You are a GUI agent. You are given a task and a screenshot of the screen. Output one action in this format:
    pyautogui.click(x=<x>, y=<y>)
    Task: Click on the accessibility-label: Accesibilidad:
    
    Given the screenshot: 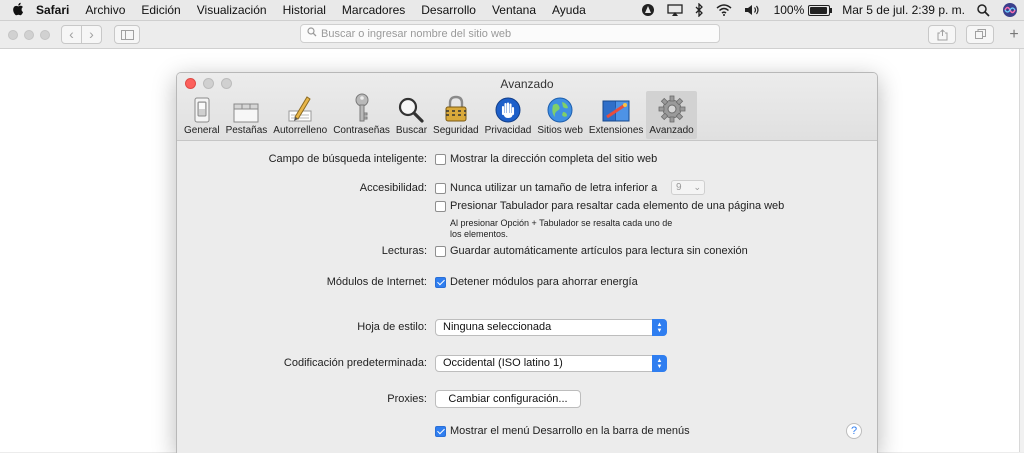 What is the action you would take?
    pyautogui.click(x=393, y=188)
    